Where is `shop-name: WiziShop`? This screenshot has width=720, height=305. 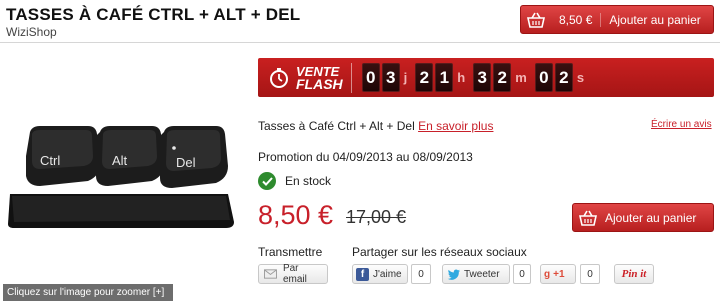
shop-name: WiziShop is located at coordinates (31, 32).